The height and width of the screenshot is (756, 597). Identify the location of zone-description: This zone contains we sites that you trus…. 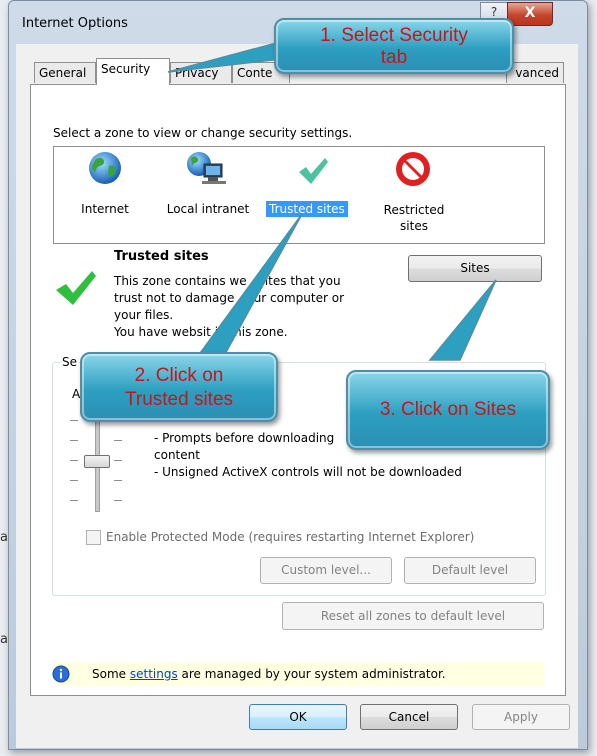
(229, 307).